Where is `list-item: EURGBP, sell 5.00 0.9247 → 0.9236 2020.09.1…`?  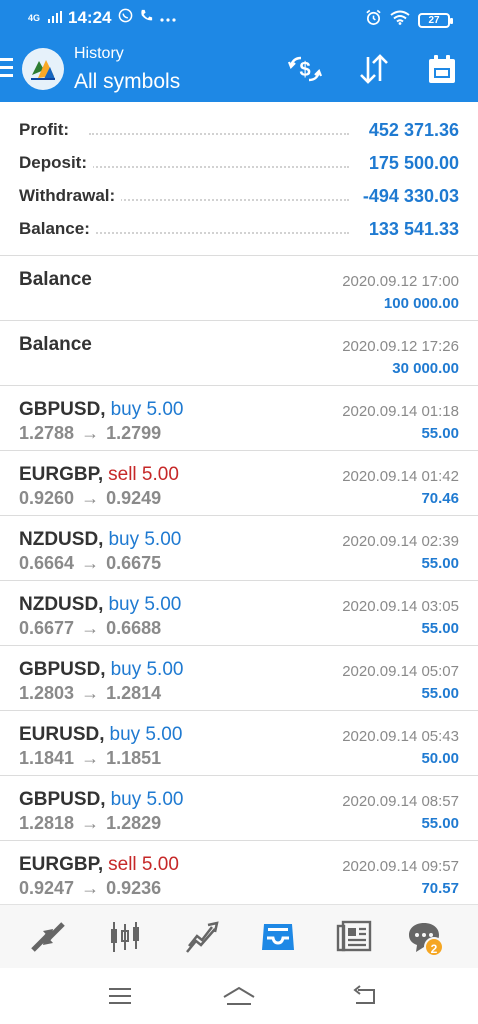 list-item: EURGBP, sell 5.00 0.9247 → 0.9236 2020.09.1… is located at coordinates (239, 873).